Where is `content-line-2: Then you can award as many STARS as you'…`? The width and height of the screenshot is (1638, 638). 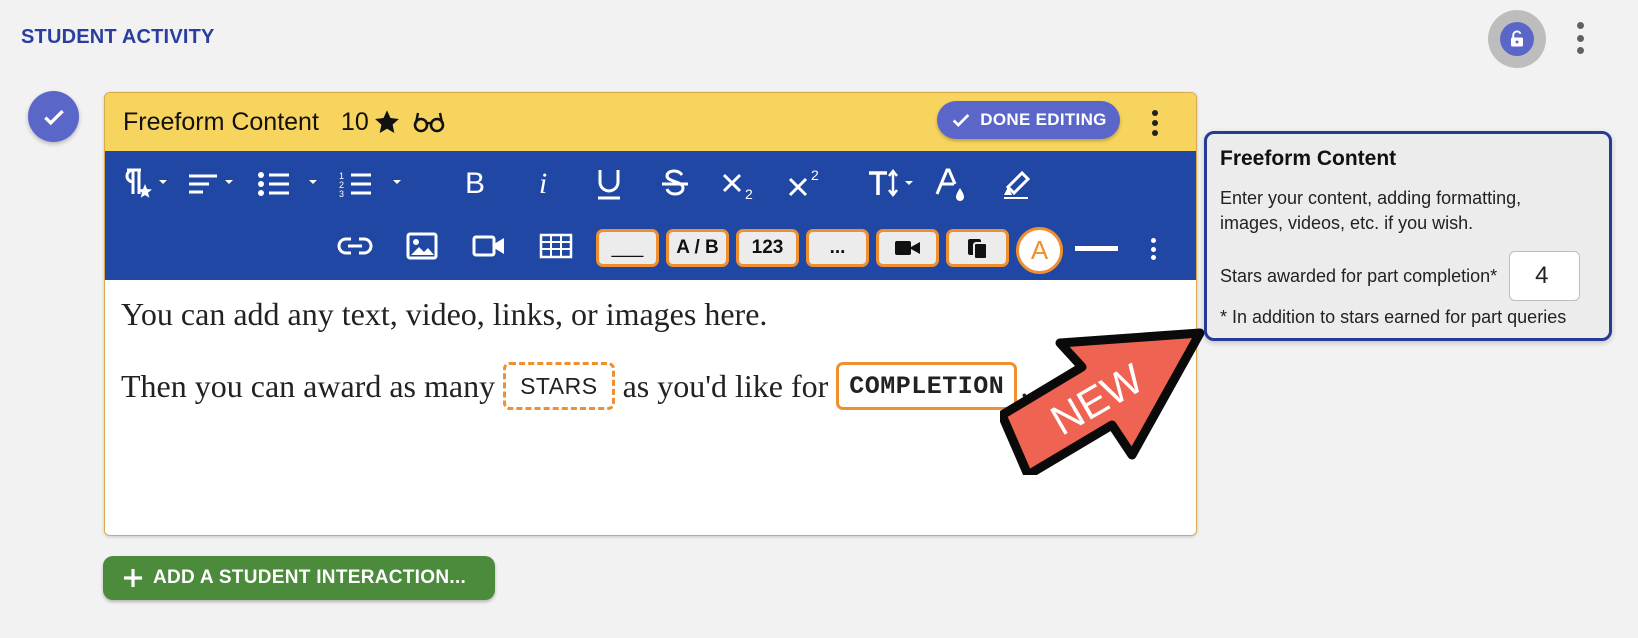 content-line-2: Then you can award as many STARS as you'… is located at coordinates (574, 386).